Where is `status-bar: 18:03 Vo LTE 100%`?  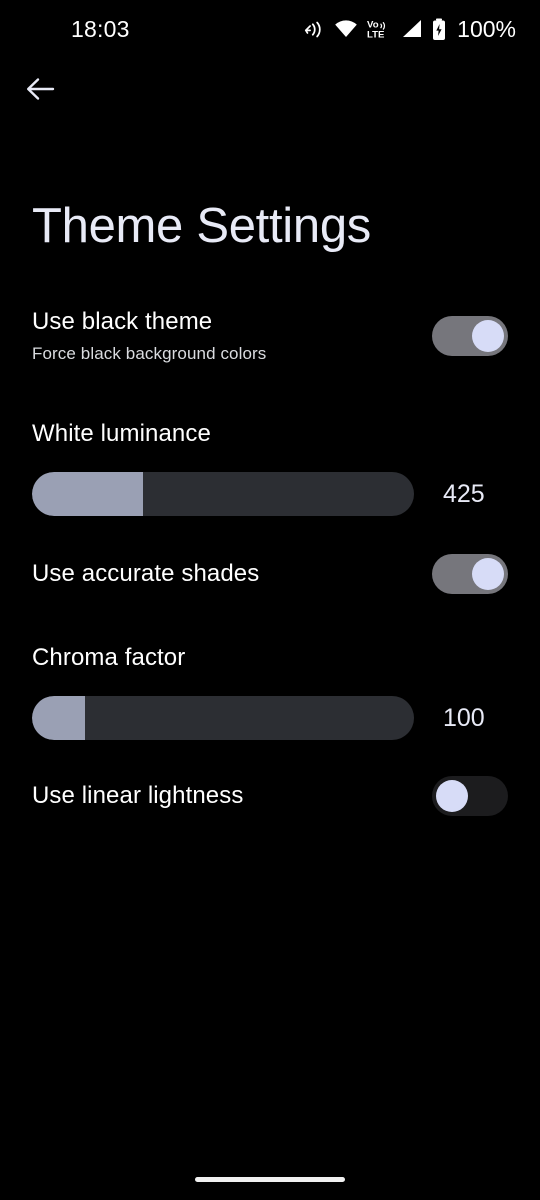
status-bar: 18:03 Vo LTE 100% is located at coordinates (270, 29).